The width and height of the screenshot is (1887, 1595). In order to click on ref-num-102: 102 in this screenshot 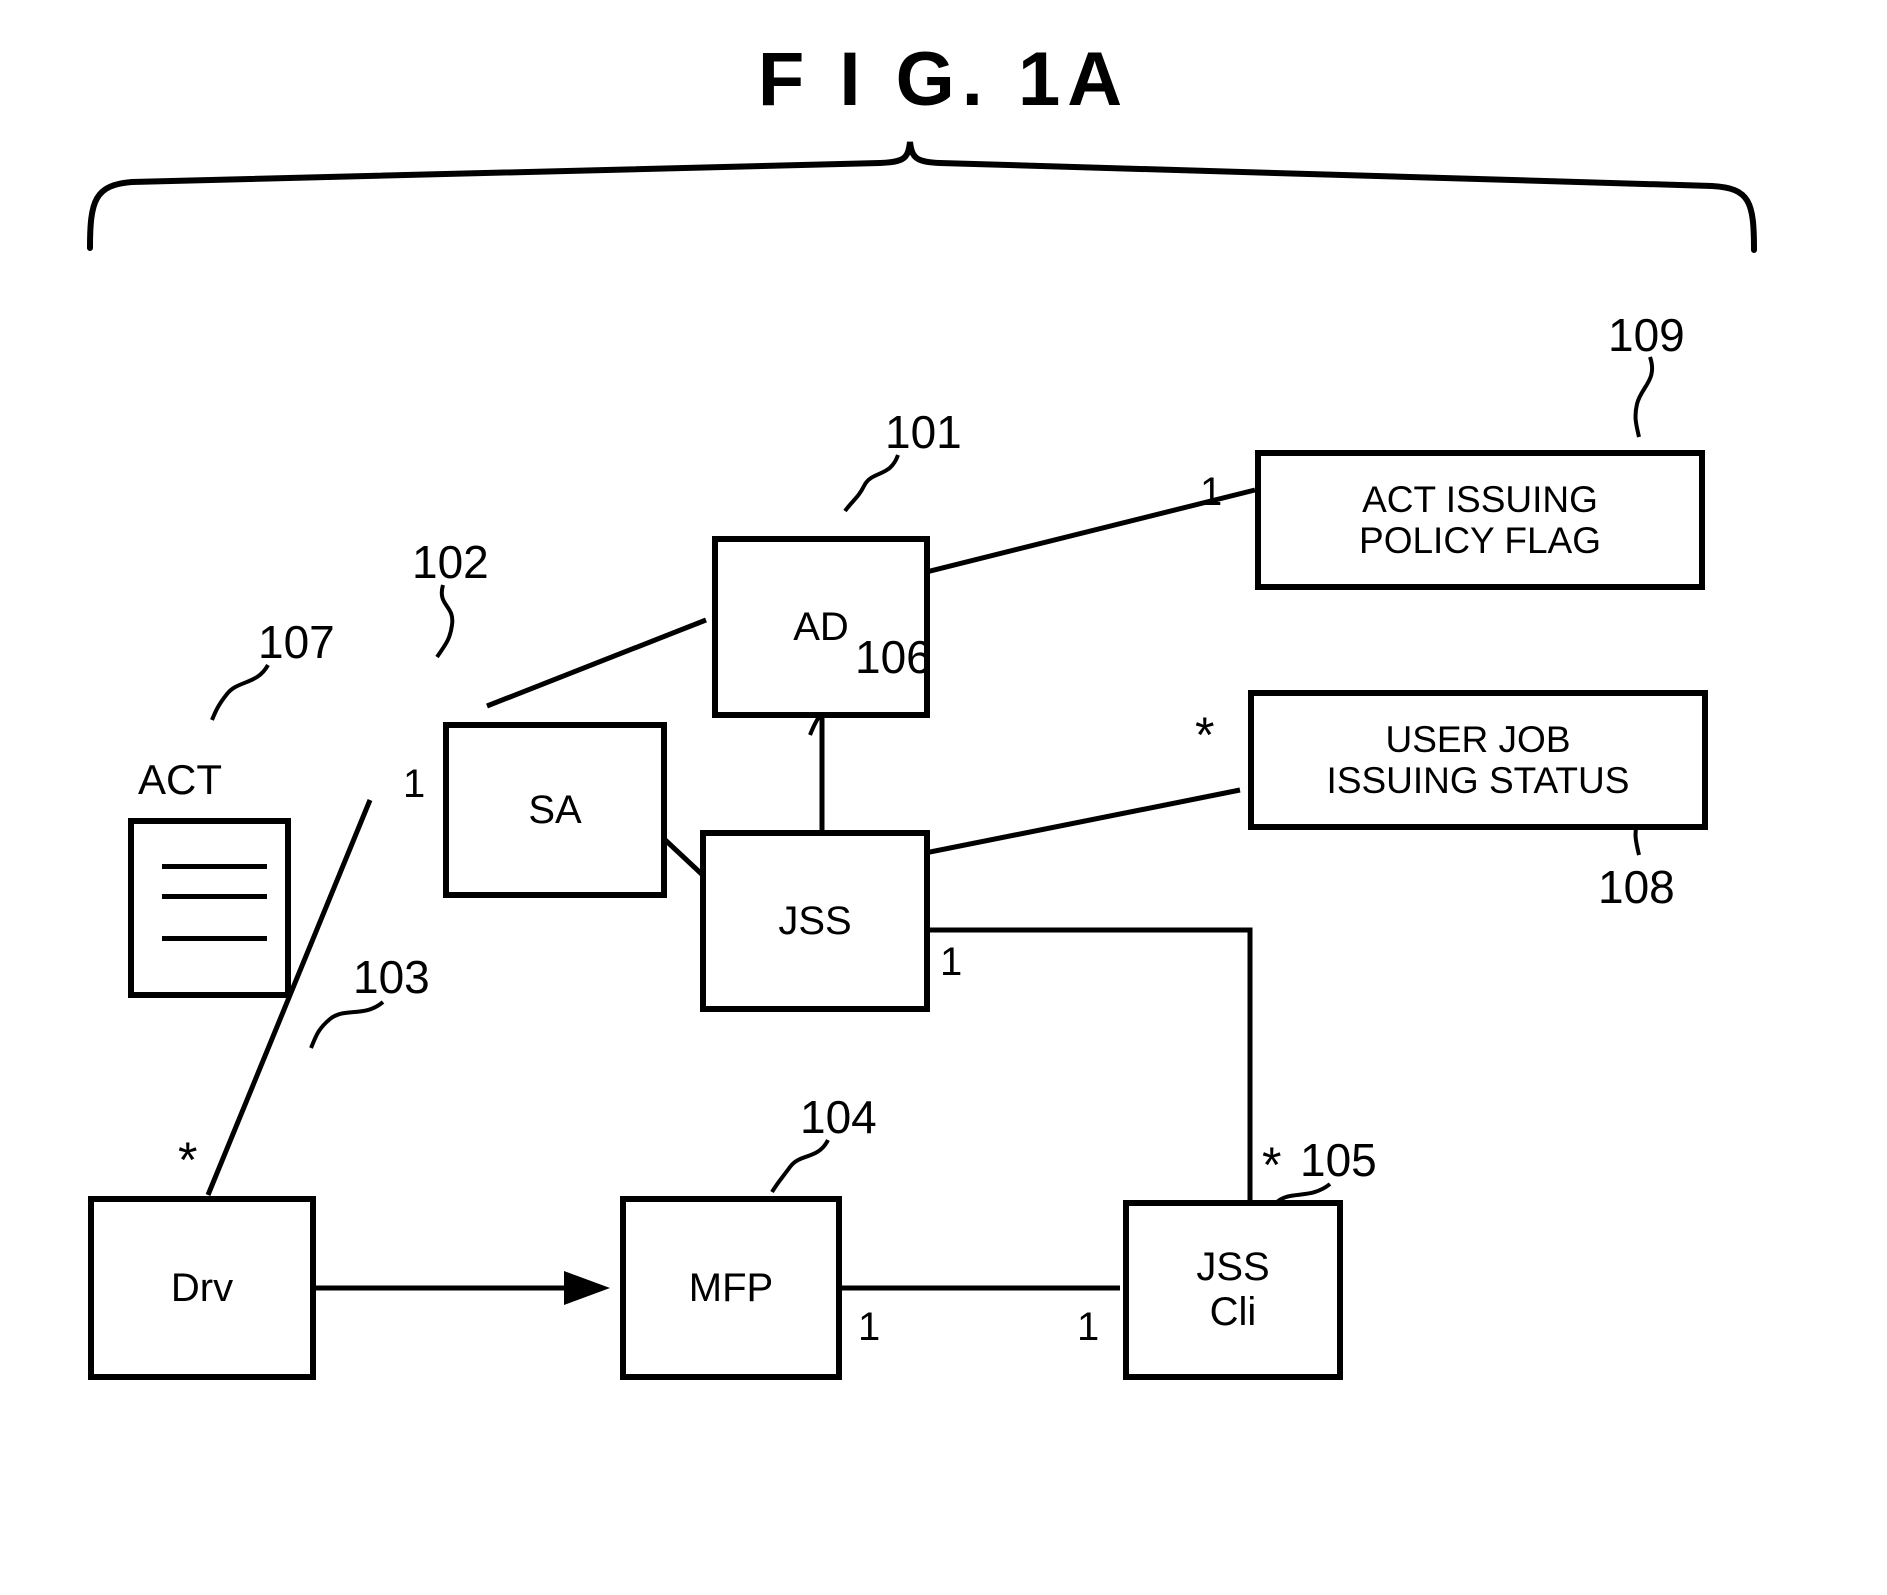, I will do `click(450, 562)`.